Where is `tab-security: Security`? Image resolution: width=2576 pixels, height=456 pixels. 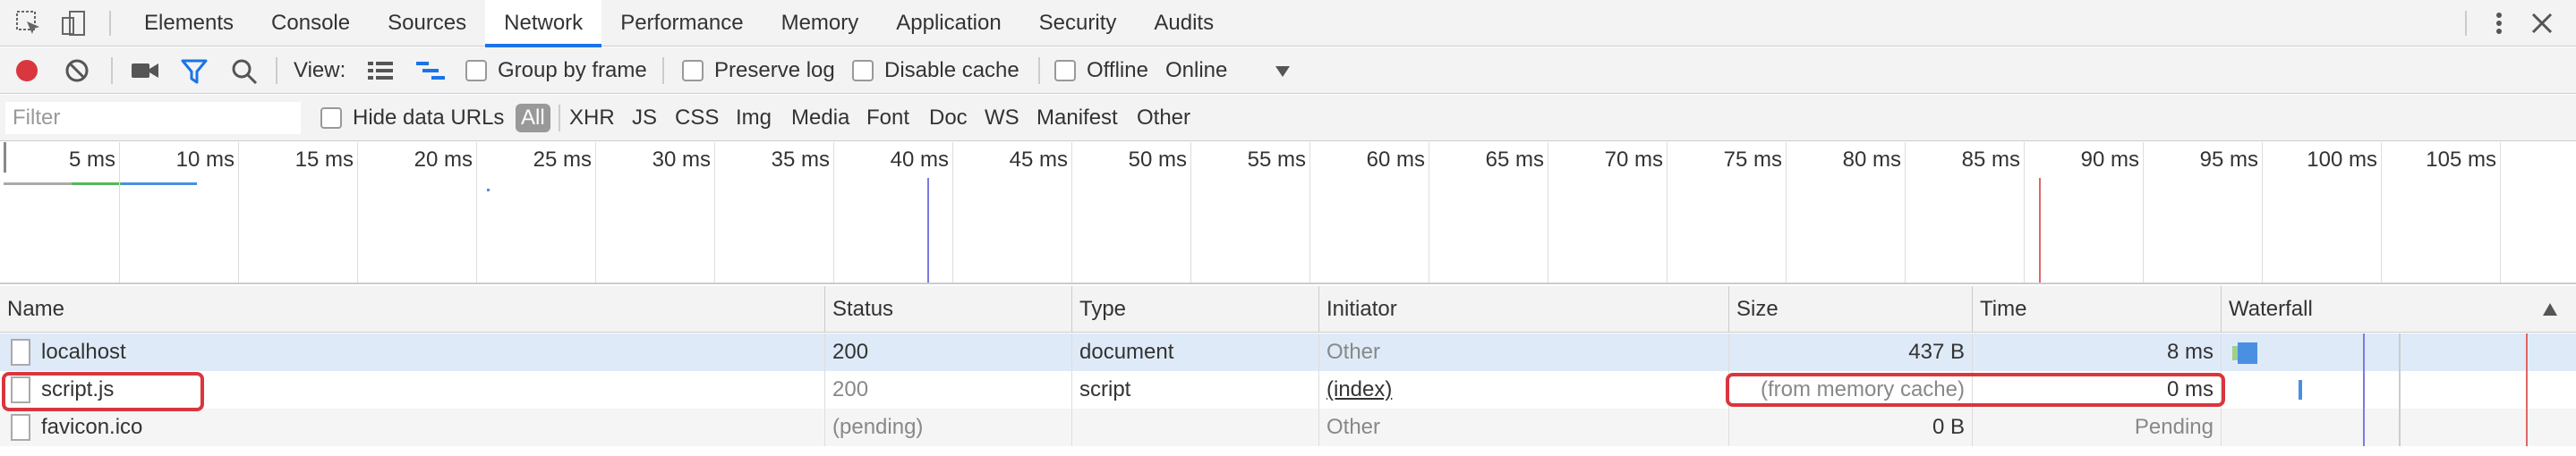
tab-security: Security is located at coordinates (1078, 23).